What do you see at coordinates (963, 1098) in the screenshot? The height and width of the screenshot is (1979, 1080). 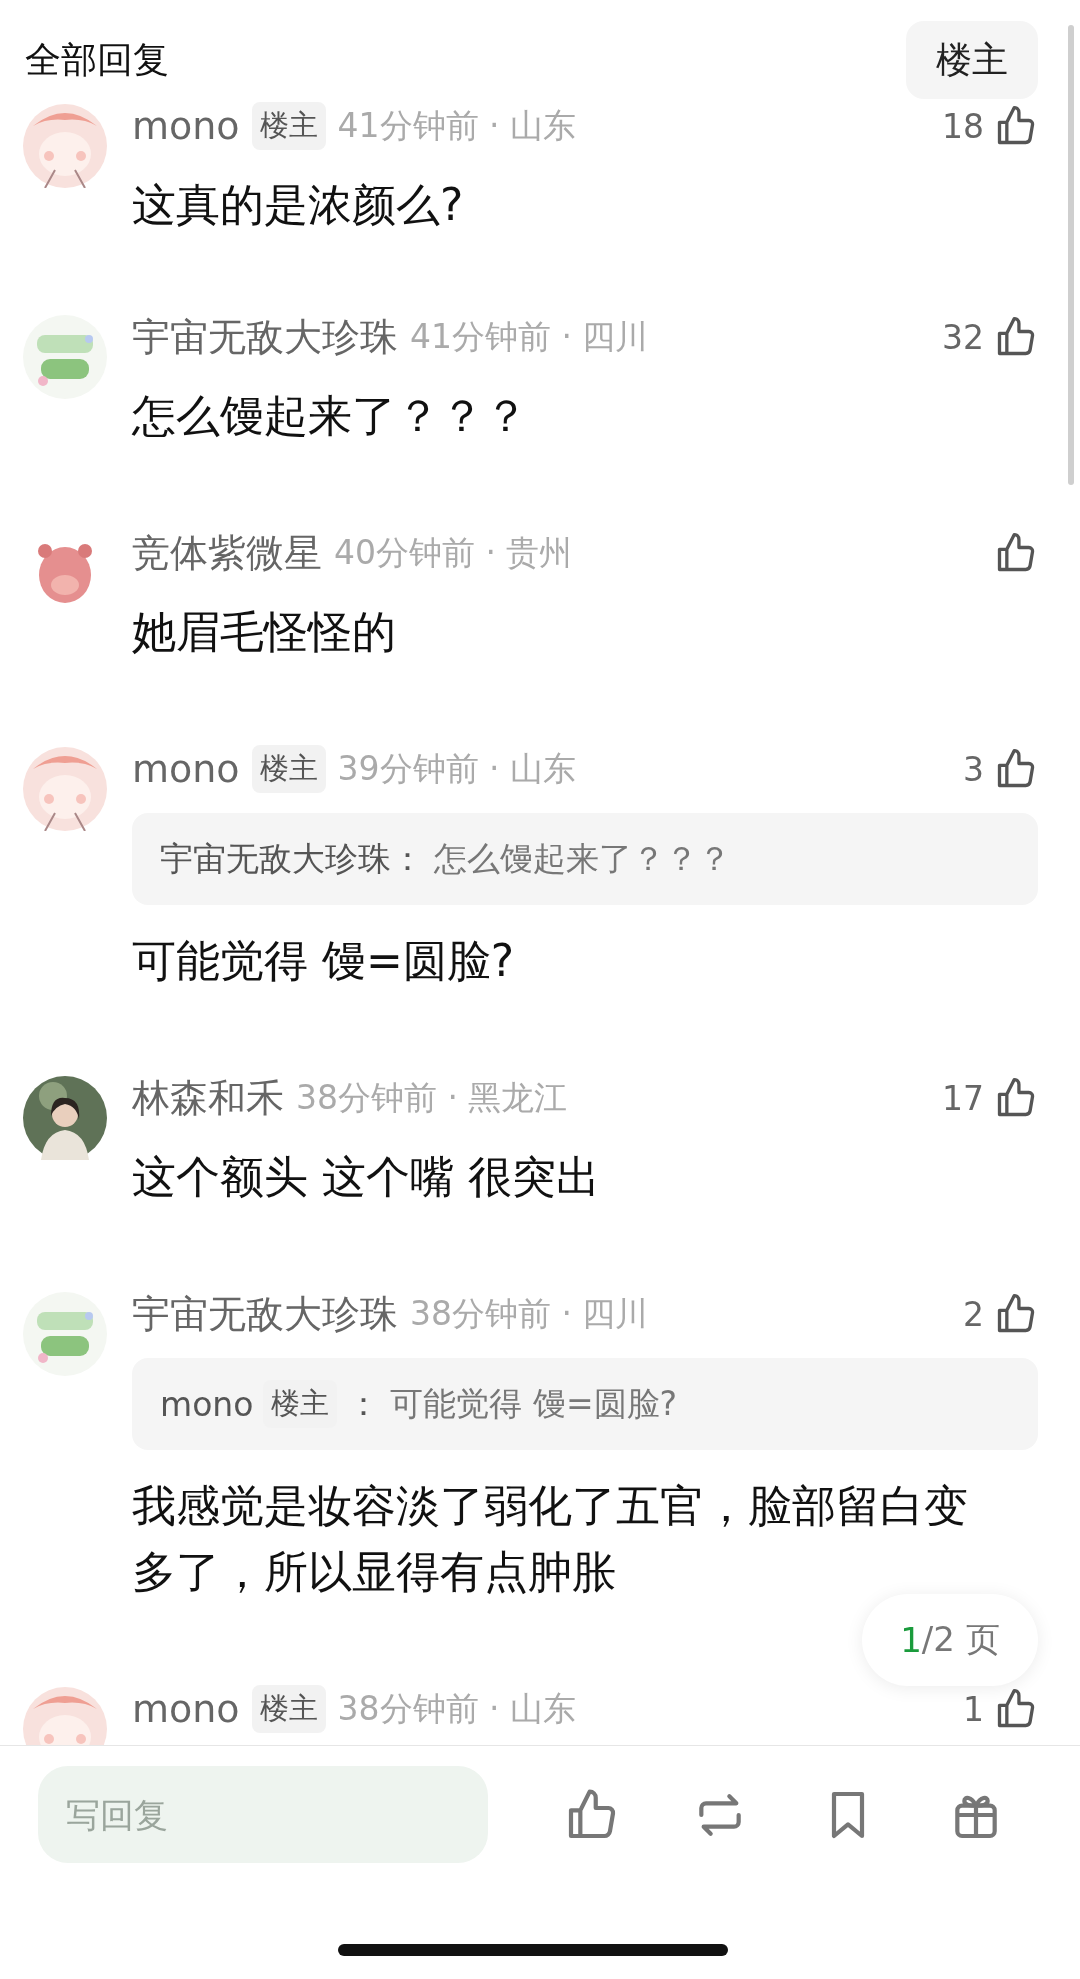 I see `like-count: 17` at bounding box center [963, 1098].